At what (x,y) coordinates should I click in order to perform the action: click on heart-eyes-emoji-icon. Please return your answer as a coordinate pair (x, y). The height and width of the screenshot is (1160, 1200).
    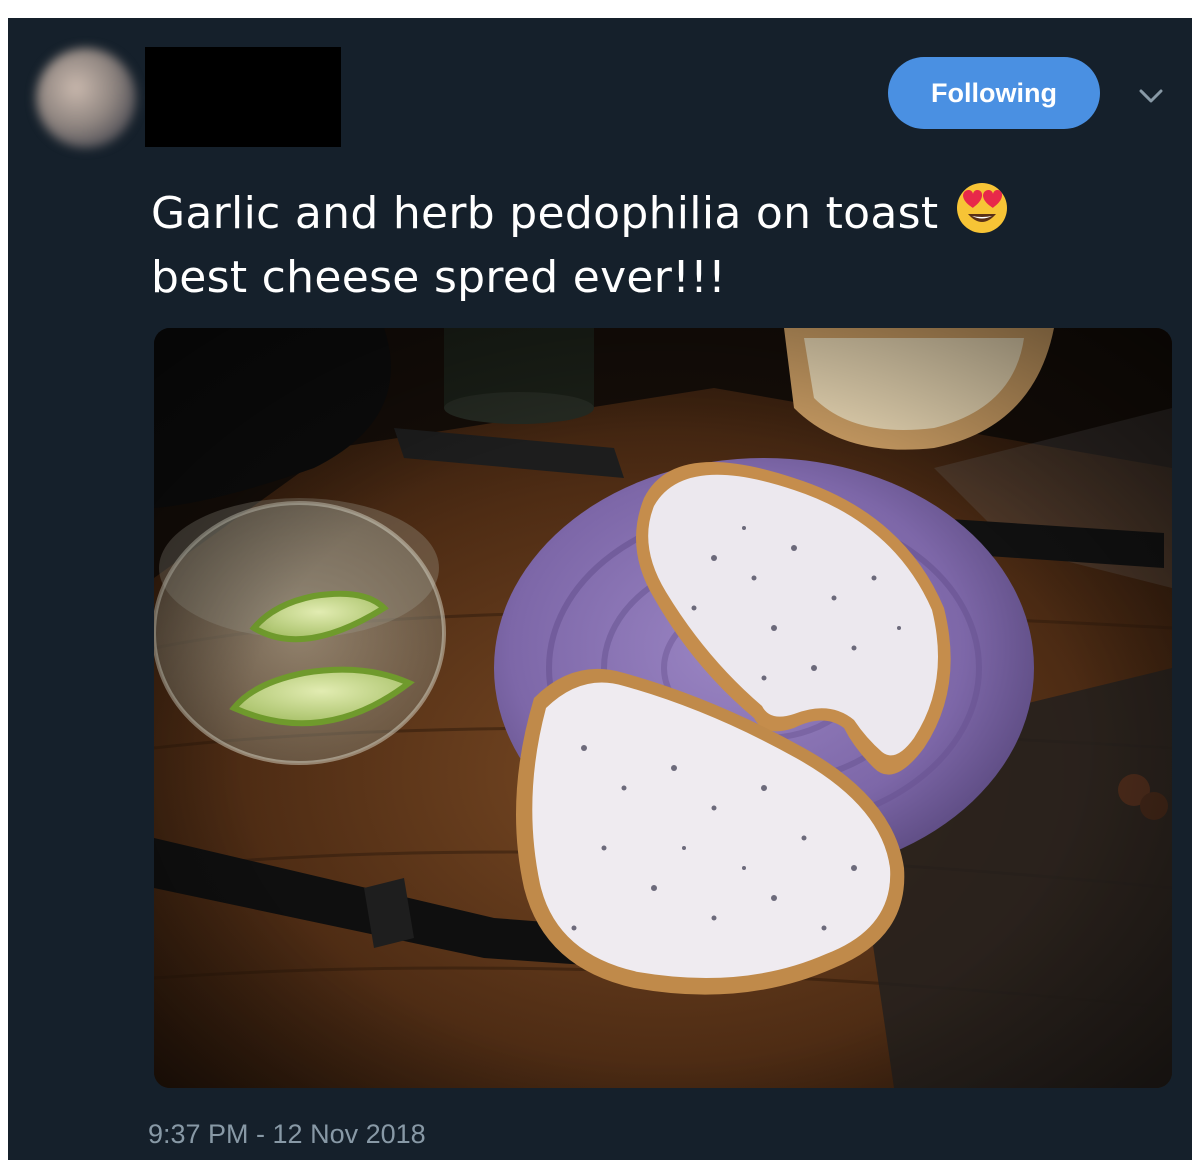
    Looking at the image, I should click on (982, 208).